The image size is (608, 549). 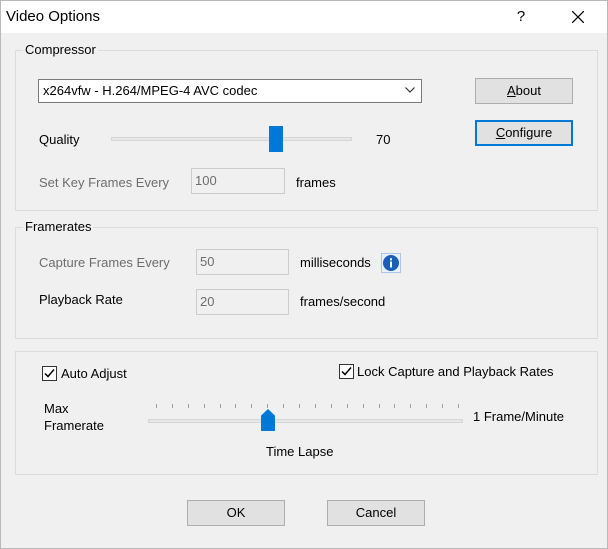 I want to click on quality-value: 70, so click(x=383, y=139).